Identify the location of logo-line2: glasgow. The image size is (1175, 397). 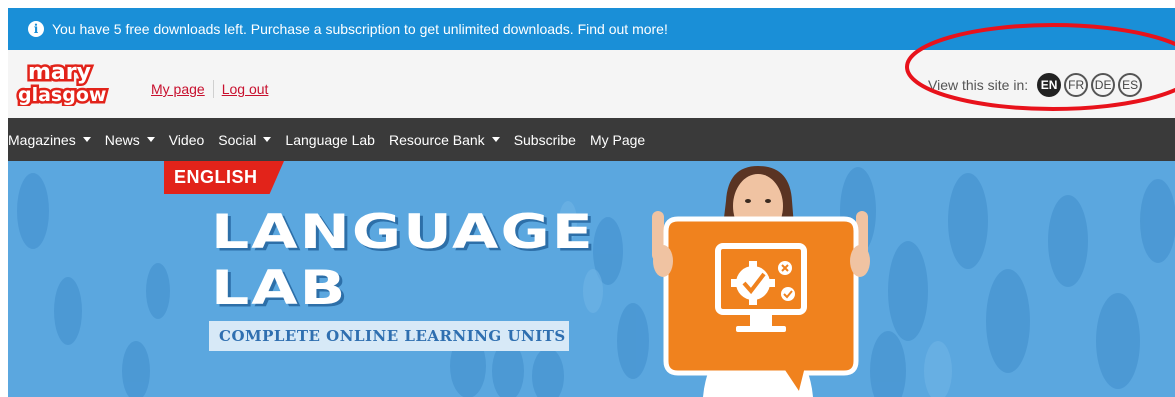
(62, 95).